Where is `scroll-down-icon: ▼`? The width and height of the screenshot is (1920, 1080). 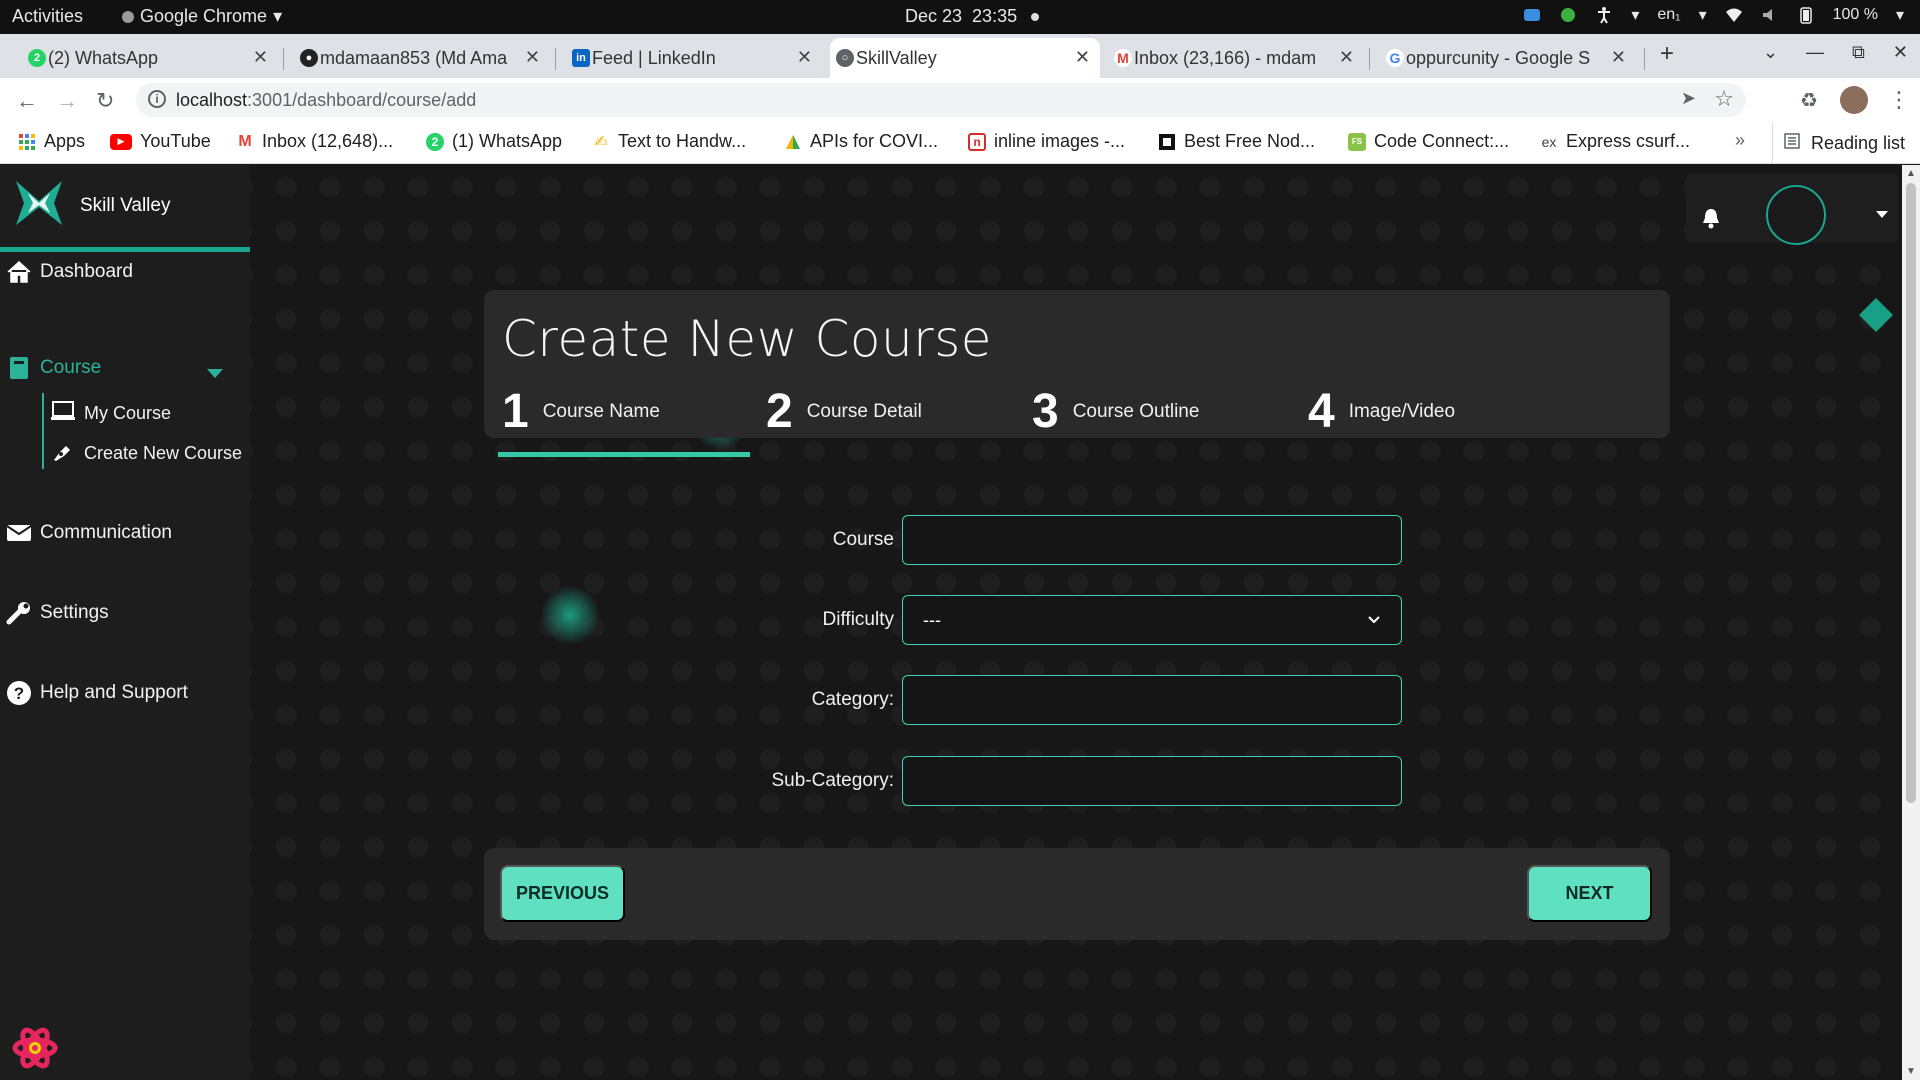
scroll-down-icon: ▼ is located at coordinates (1911, 1071).